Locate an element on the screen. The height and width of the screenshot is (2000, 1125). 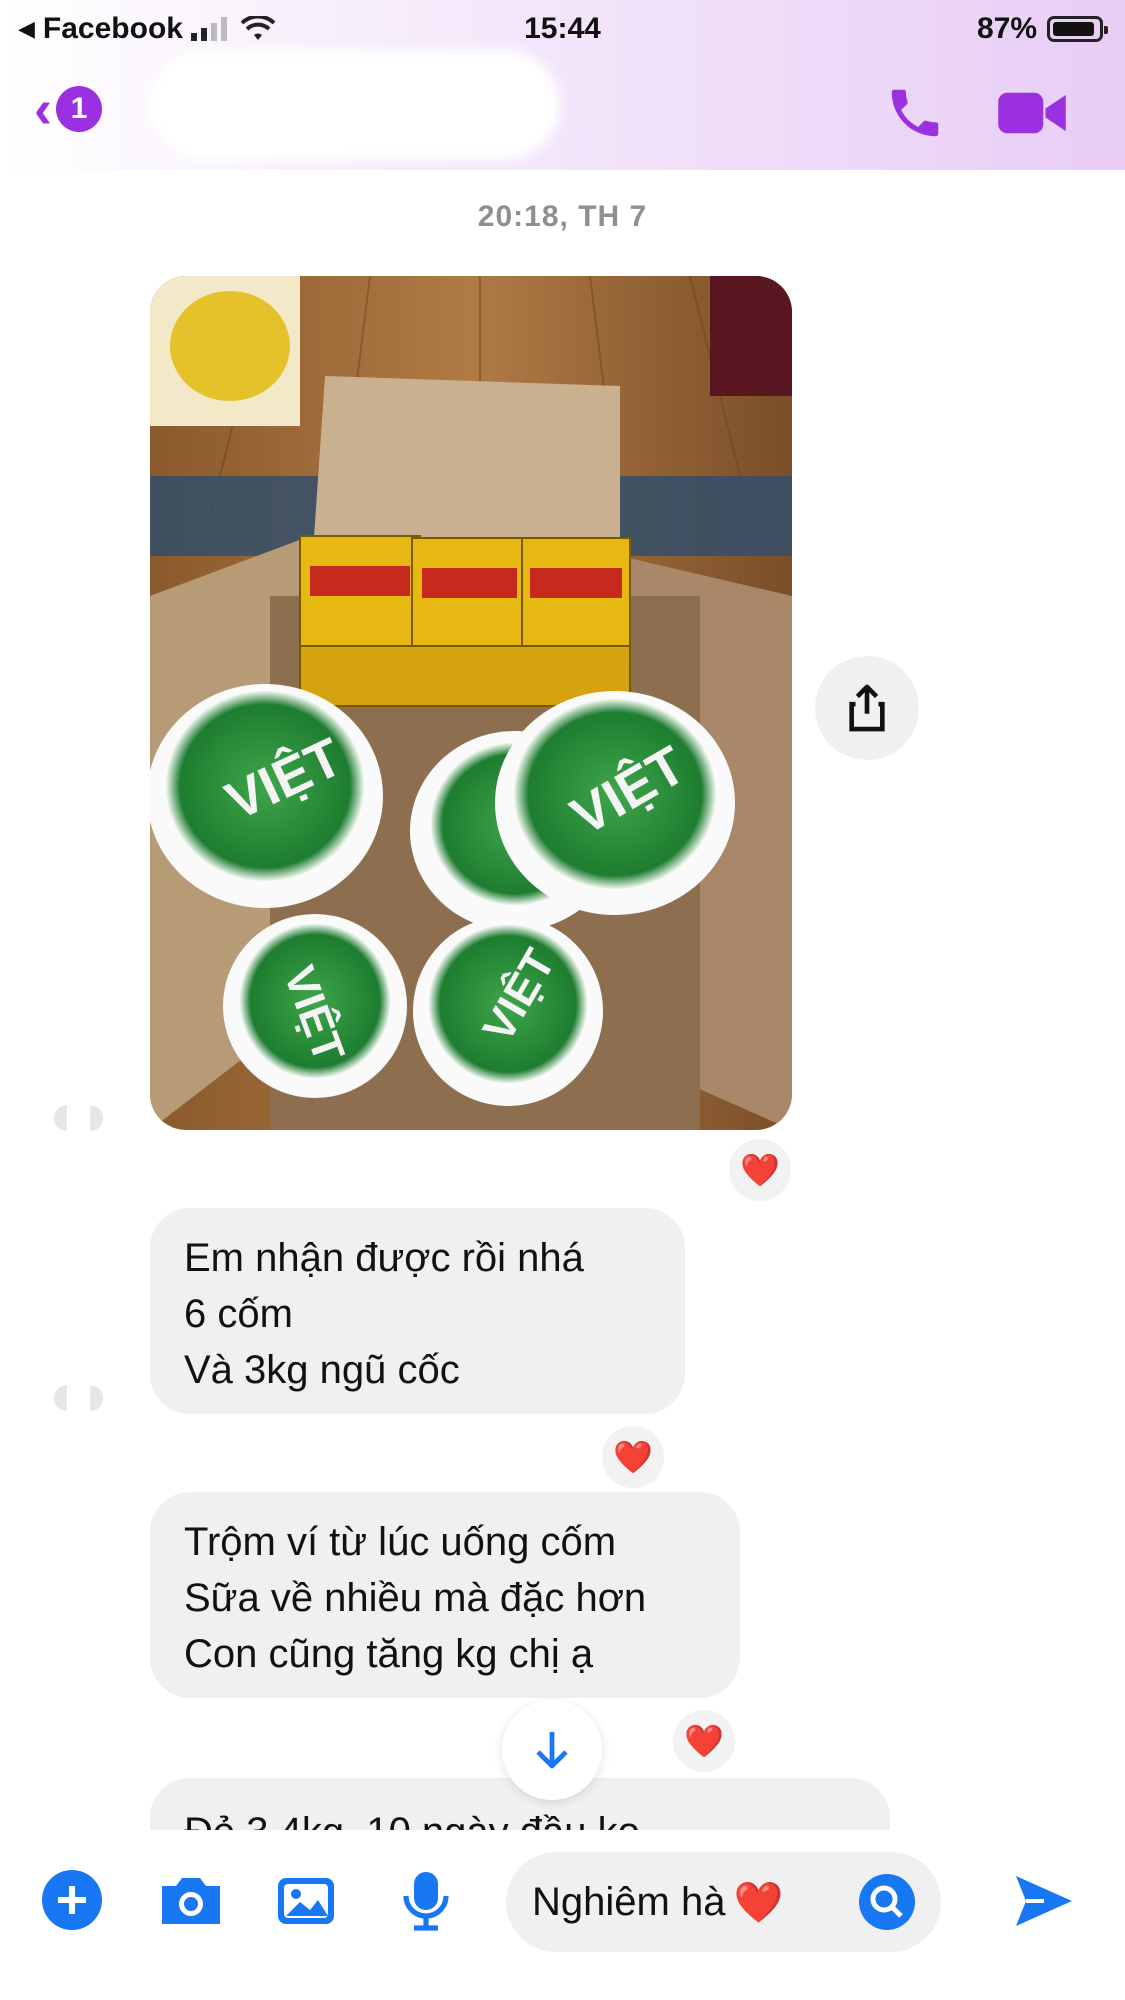
send-icon is located at coordinates (1044, 1901).